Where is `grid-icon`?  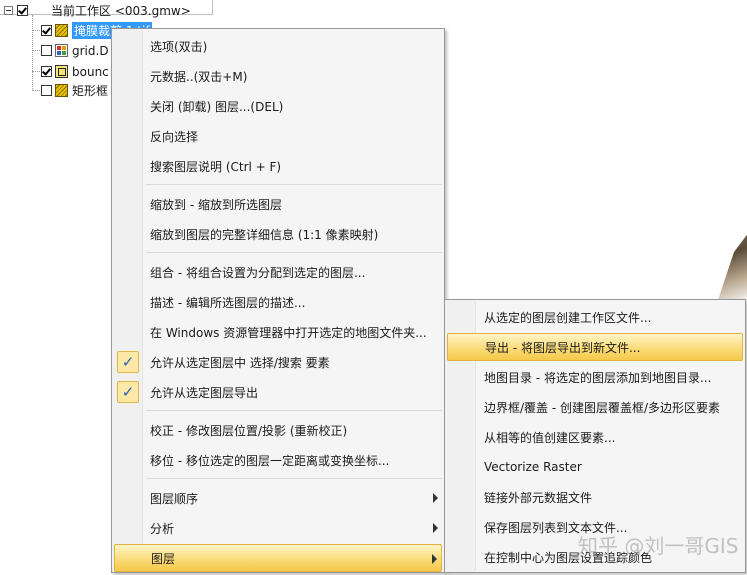
grid-icon is located at coordinates (61, 50).